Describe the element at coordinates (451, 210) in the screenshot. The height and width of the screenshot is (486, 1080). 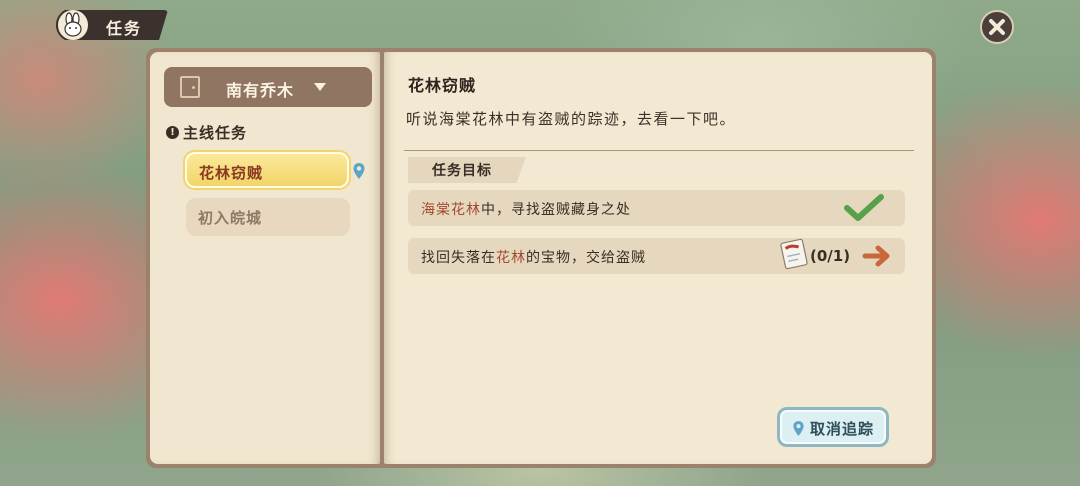
I see `objective-highlight: 海棠花林` at that location.